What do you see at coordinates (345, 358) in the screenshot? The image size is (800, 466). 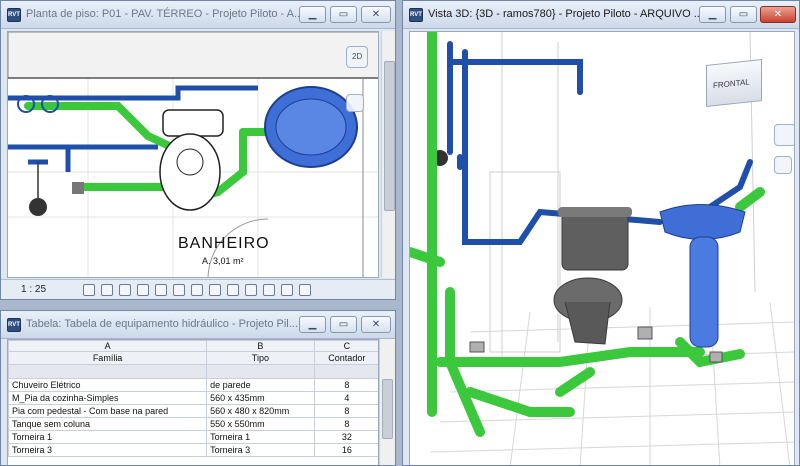 I see `column-header-contador: Contador` at bounding box center [345, 358].